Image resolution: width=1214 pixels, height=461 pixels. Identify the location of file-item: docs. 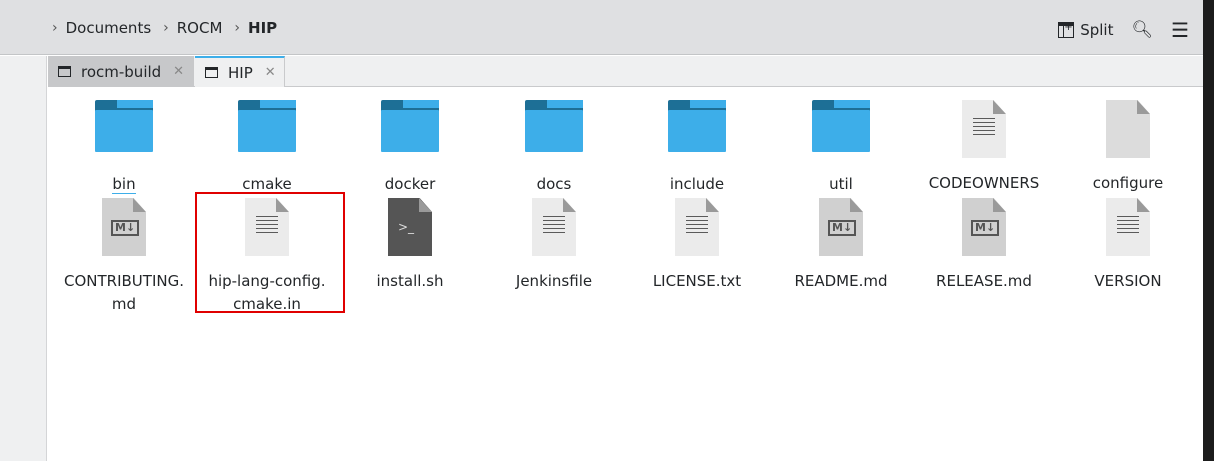
(554, 148).